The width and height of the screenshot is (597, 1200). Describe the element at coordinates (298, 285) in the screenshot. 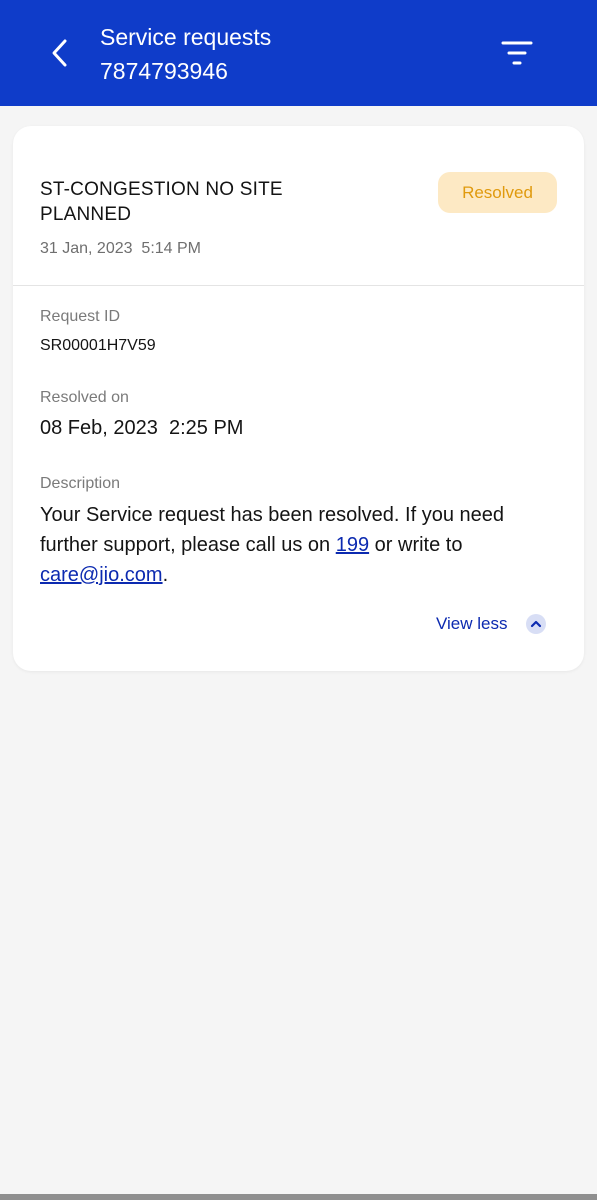

I see `card-divider` at that location.